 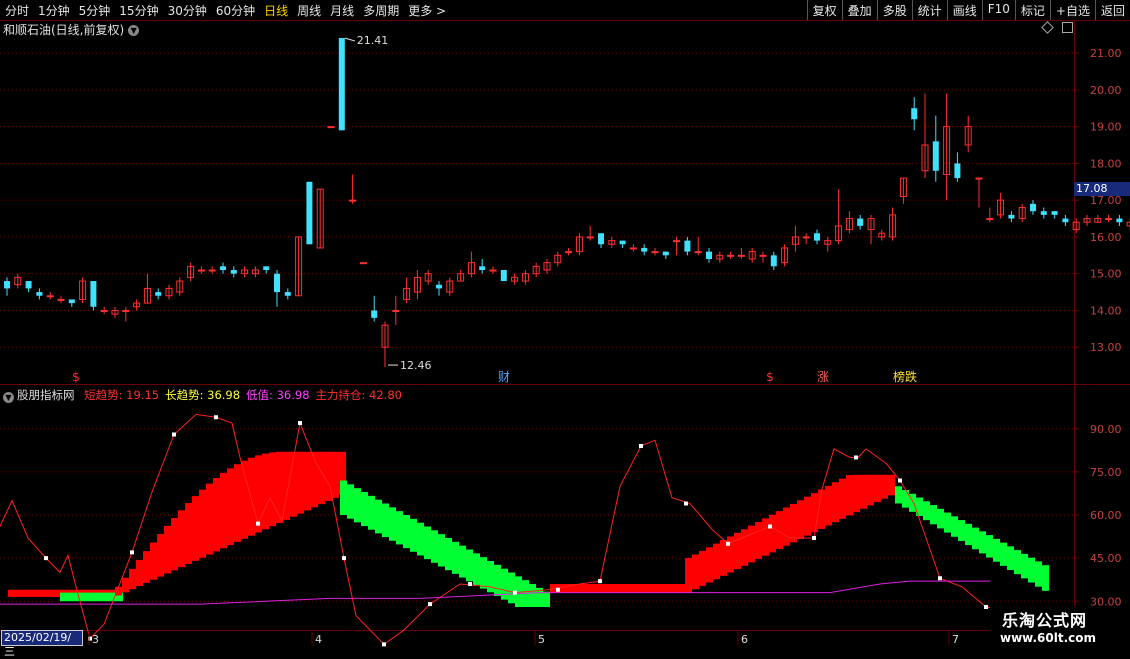 I want to click on event-marker: $, so click(x=76, y=377).